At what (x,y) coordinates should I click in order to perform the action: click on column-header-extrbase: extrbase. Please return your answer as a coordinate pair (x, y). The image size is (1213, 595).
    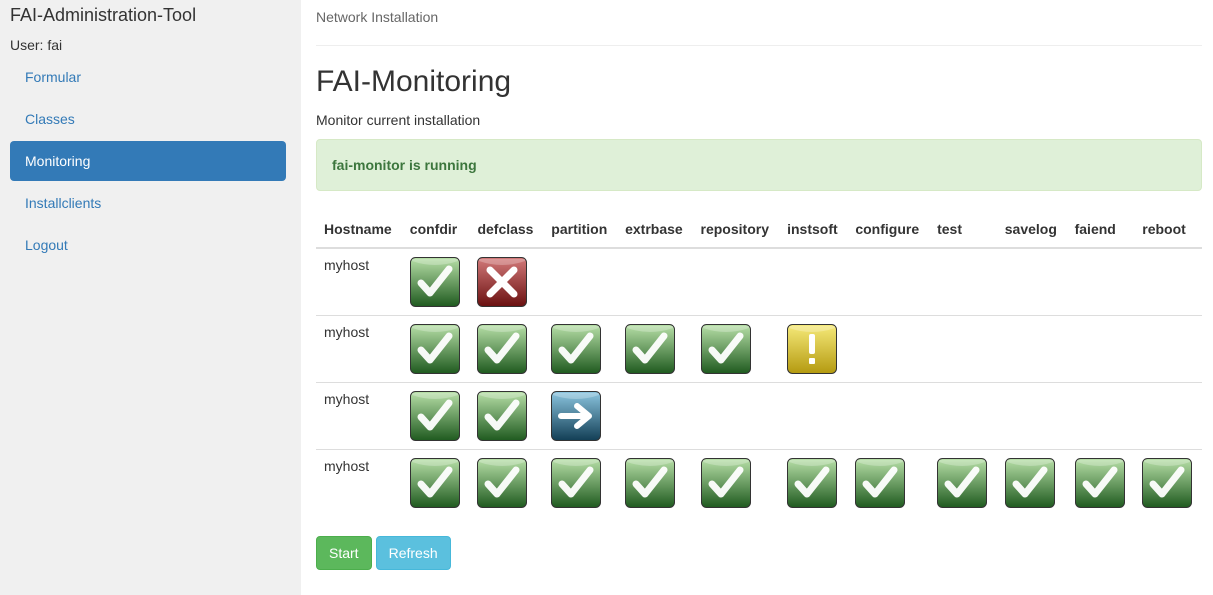
    Looking at the image, I should click on (655, 230).